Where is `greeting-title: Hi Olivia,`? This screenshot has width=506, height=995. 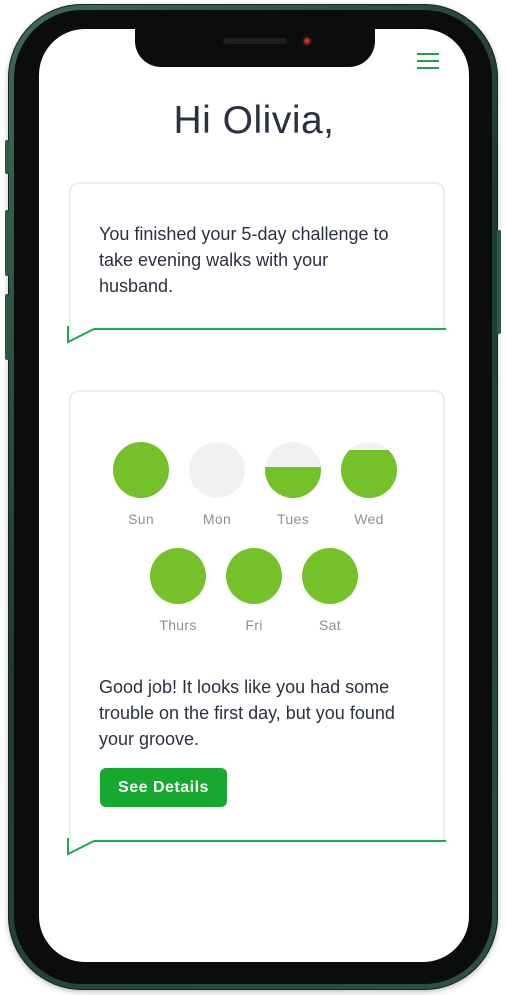 greeting-title: Hi Olivia, is located at coordinates (254, 120).